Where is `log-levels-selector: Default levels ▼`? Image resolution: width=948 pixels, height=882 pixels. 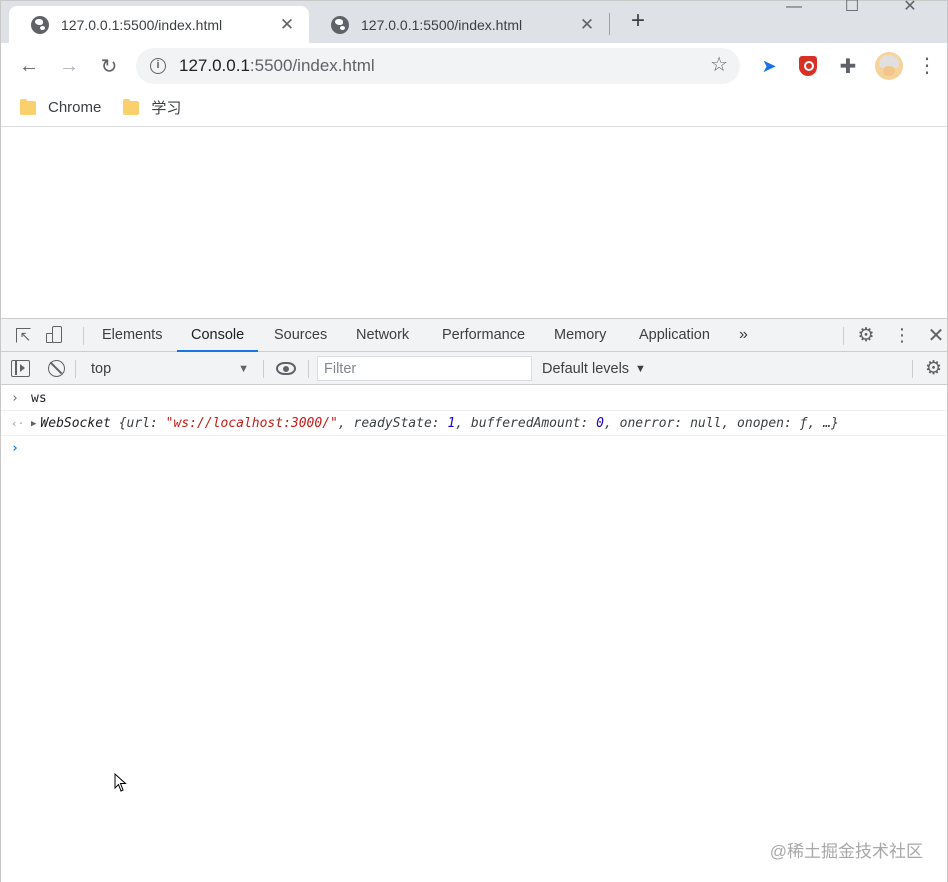
log-levels-selector: Default levels ▼ is located at coordinates (594, 368).